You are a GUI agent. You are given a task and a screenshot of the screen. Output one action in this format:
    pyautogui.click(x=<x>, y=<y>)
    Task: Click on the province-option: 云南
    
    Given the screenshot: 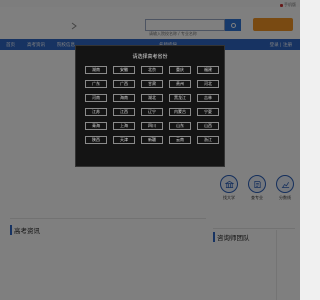 What is the action you would take?
    pyautogui.click(x=180, y=140)
    